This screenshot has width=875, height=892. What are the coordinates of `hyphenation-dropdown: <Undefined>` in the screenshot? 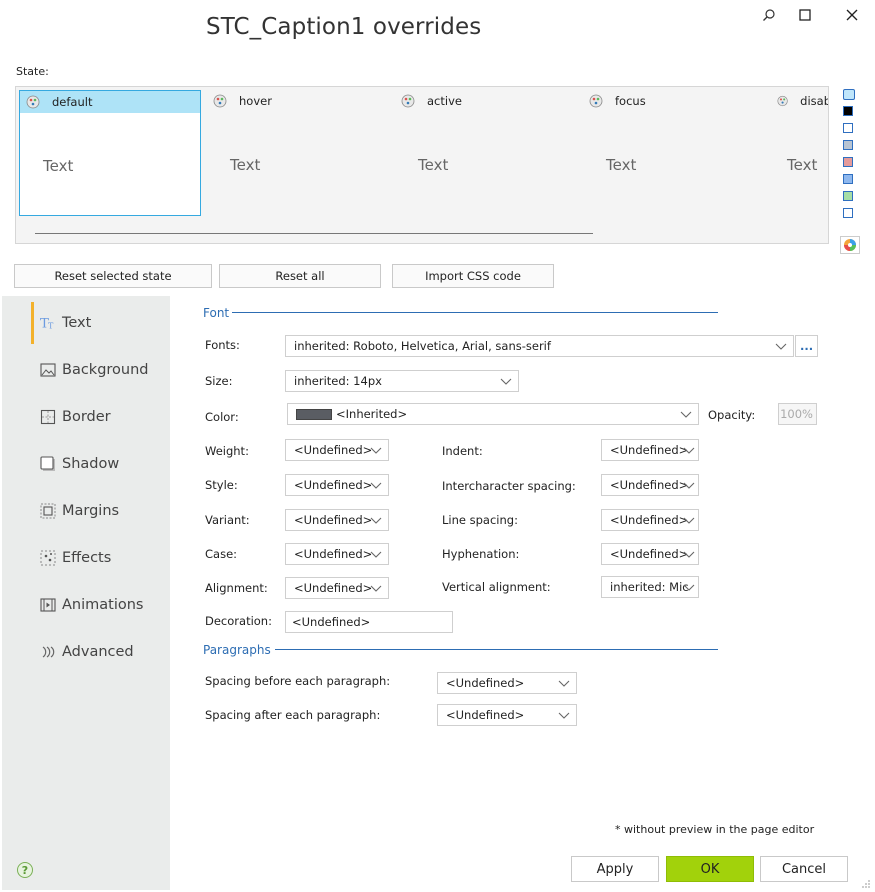 It's located at (650, 554).